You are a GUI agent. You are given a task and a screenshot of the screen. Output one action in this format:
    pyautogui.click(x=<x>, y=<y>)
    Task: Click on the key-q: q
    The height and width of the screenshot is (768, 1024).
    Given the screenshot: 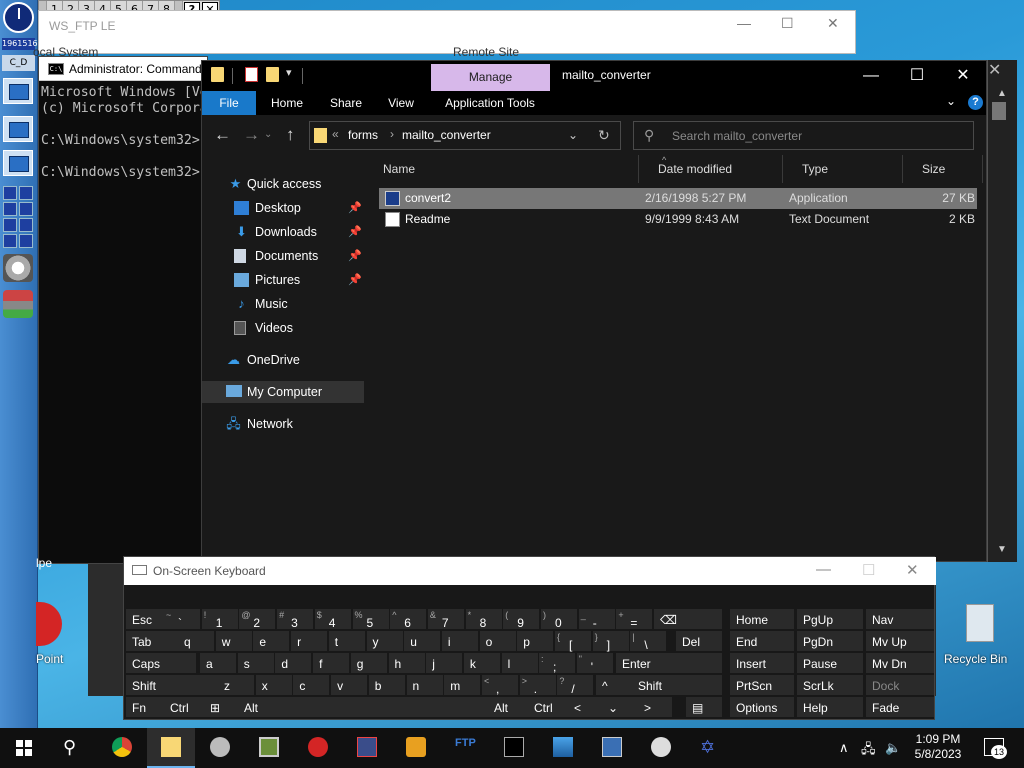 What is the action you would take?
    pyautogui.click(x=196, y=641)
    